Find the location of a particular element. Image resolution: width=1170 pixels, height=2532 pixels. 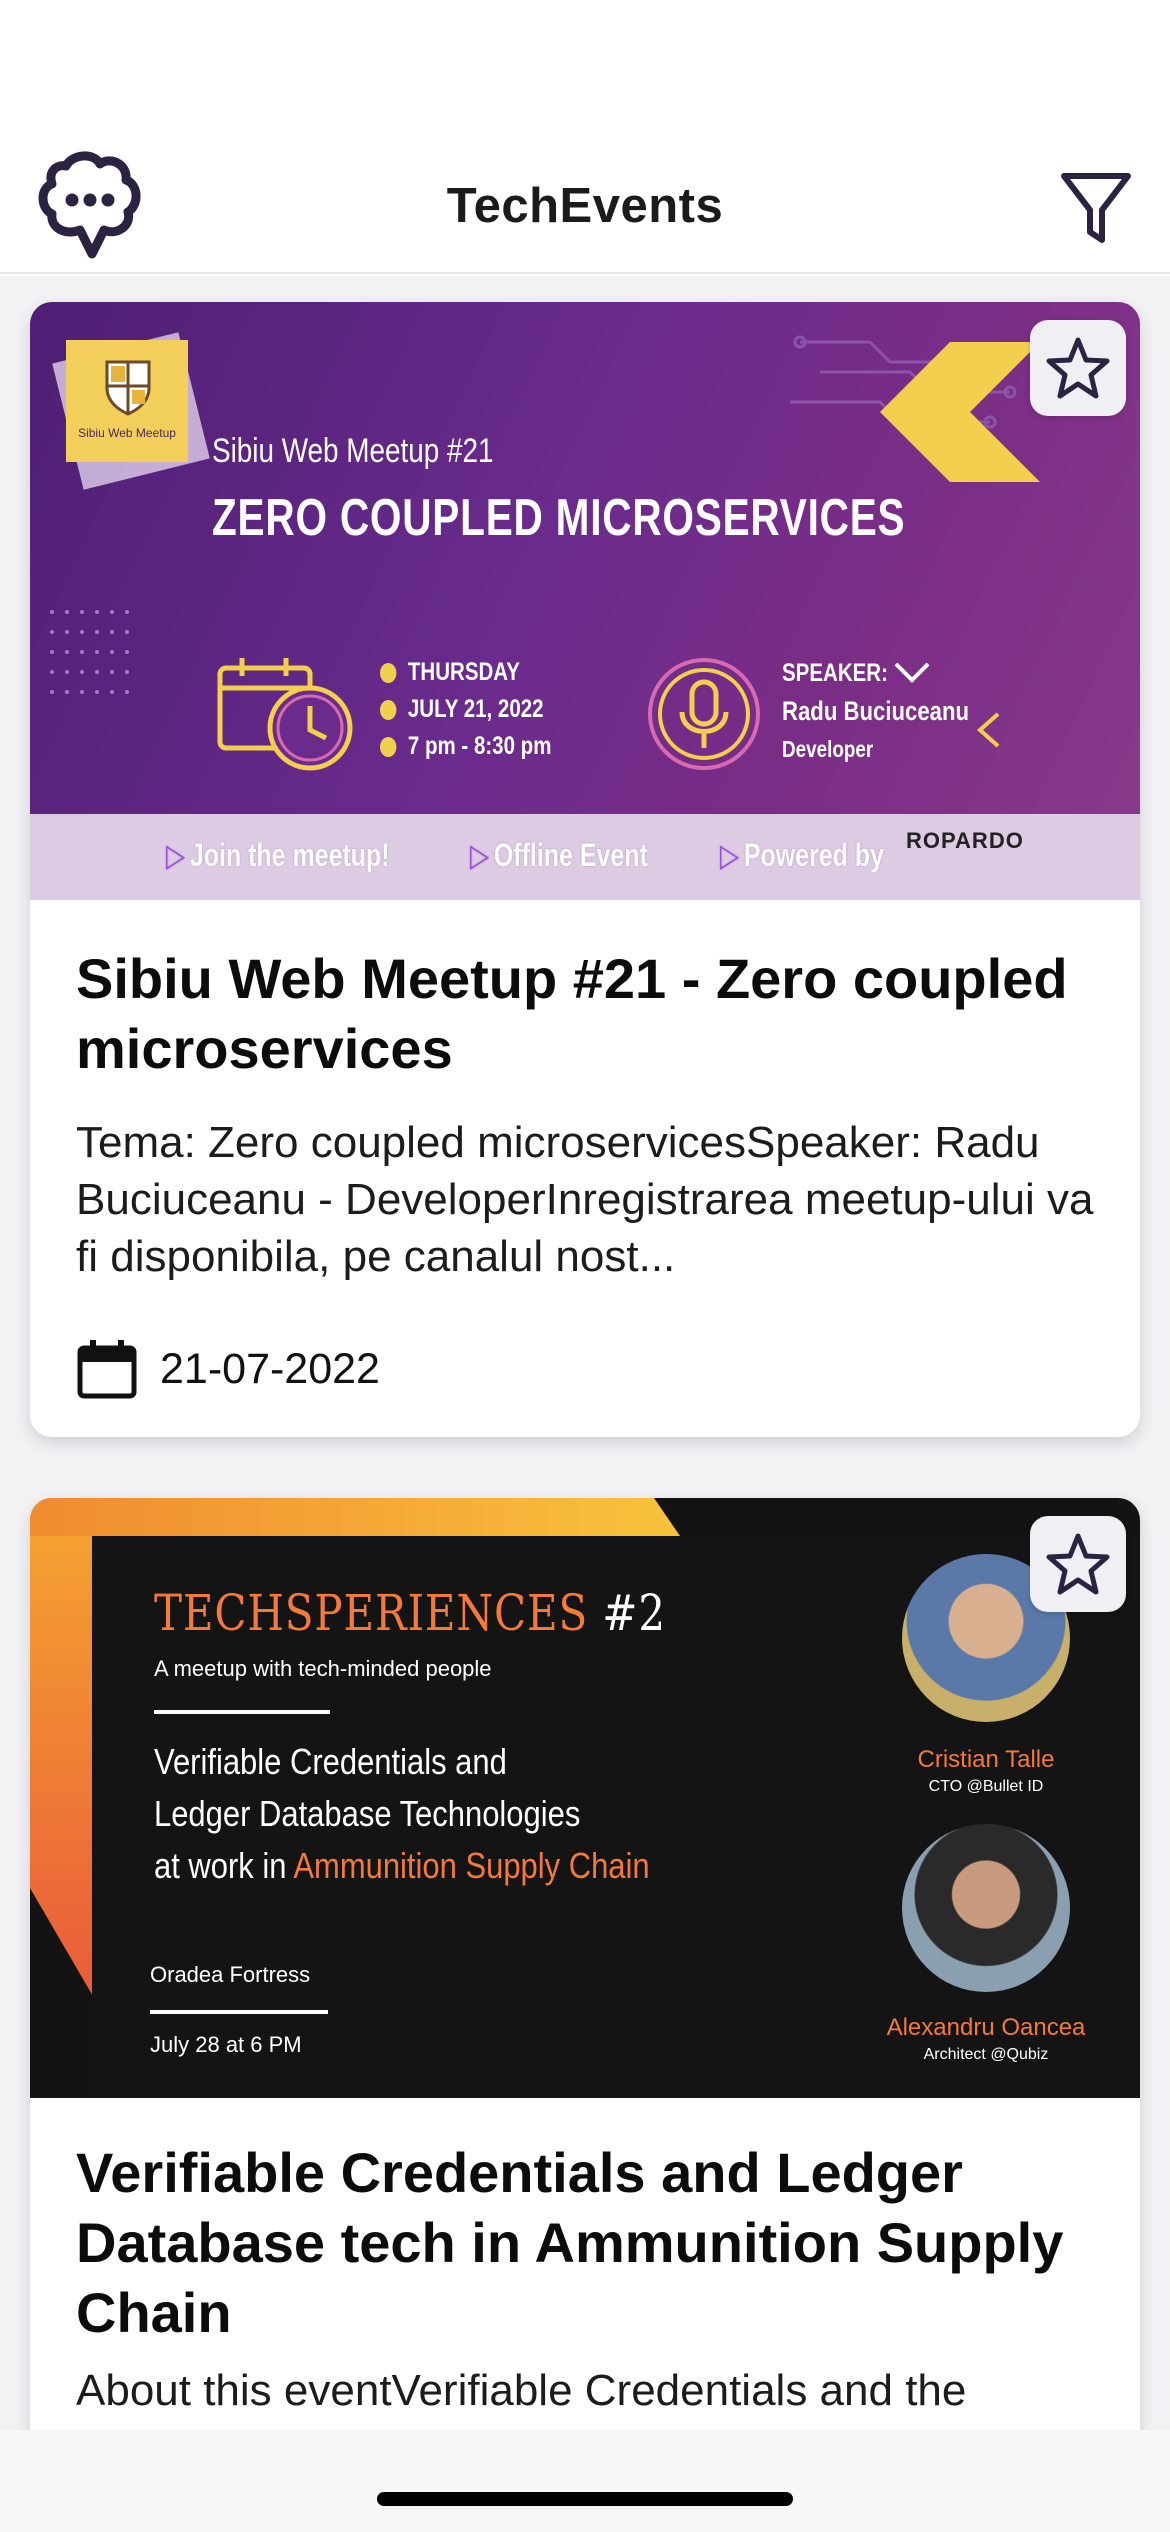

meetup-logo: Sibiu Web Meetup is located at coordinates (127, 401).